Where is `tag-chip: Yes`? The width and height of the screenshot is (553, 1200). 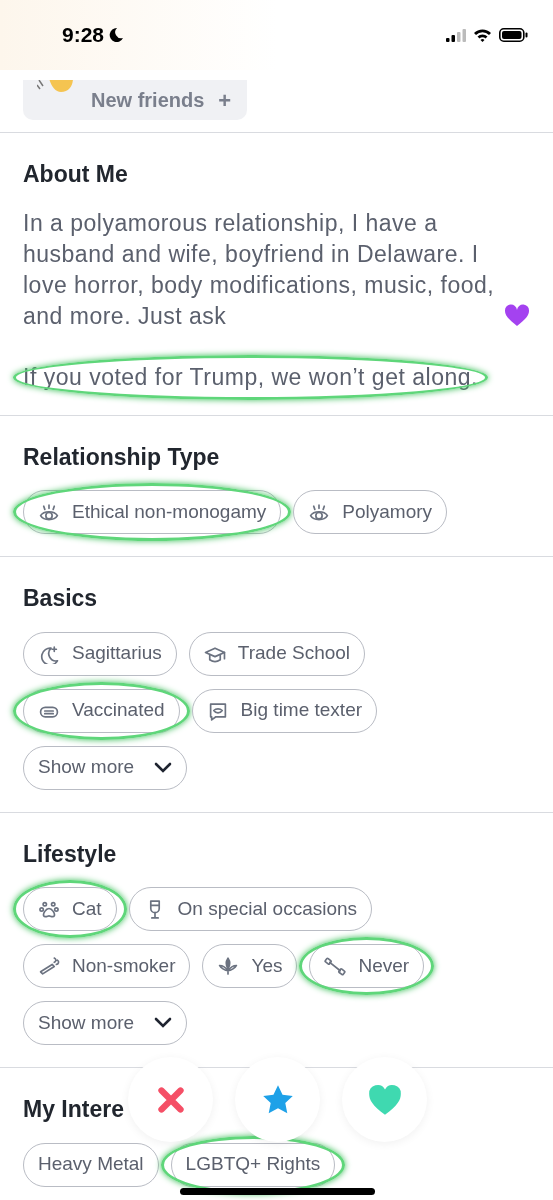 tag-chip: Yes is located at coordinates (250, 966).